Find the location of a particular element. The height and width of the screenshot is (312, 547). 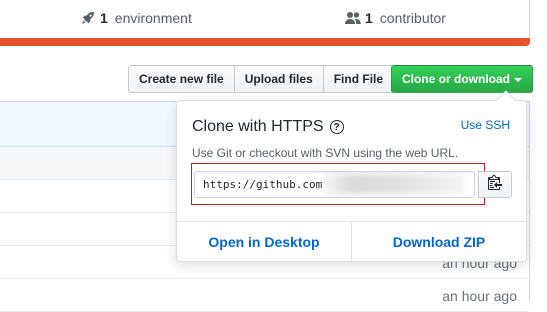

contributors-stat: 1 contributor is located at coordinates (395, 18).